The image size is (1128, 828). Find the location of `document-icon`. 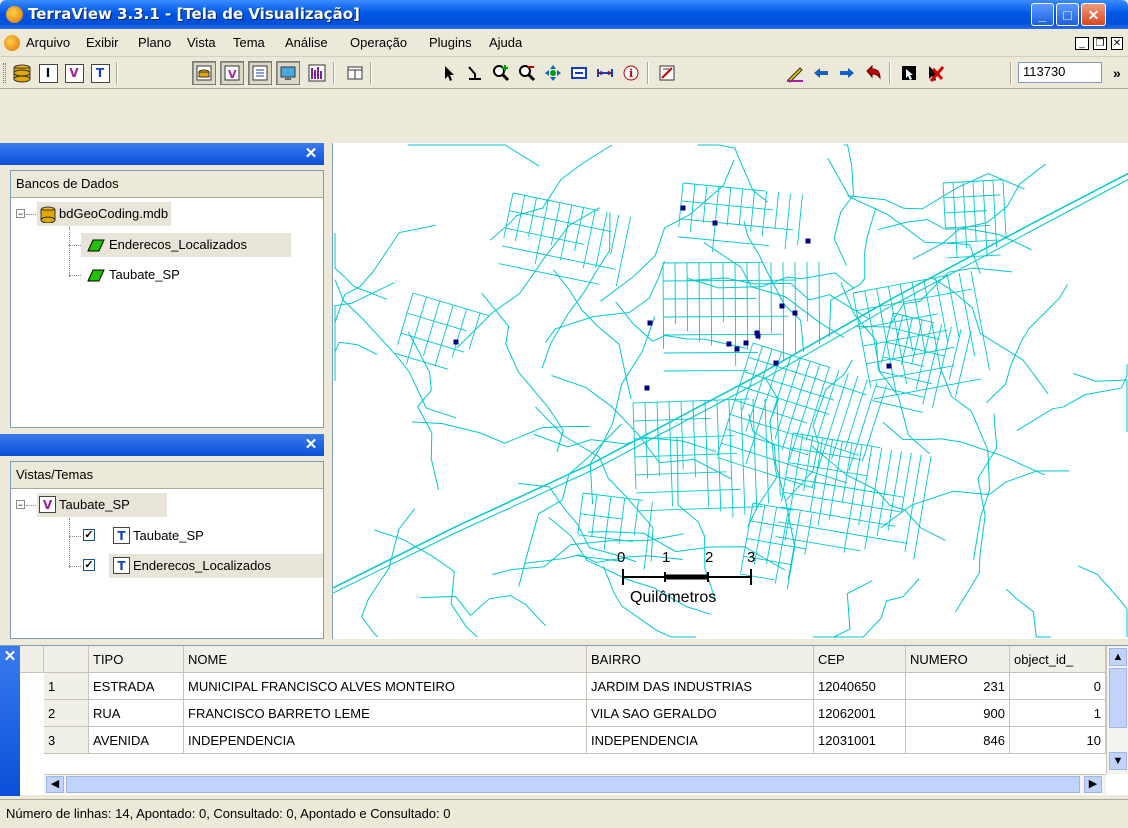

document-icon is located at coordinates (12, 43).